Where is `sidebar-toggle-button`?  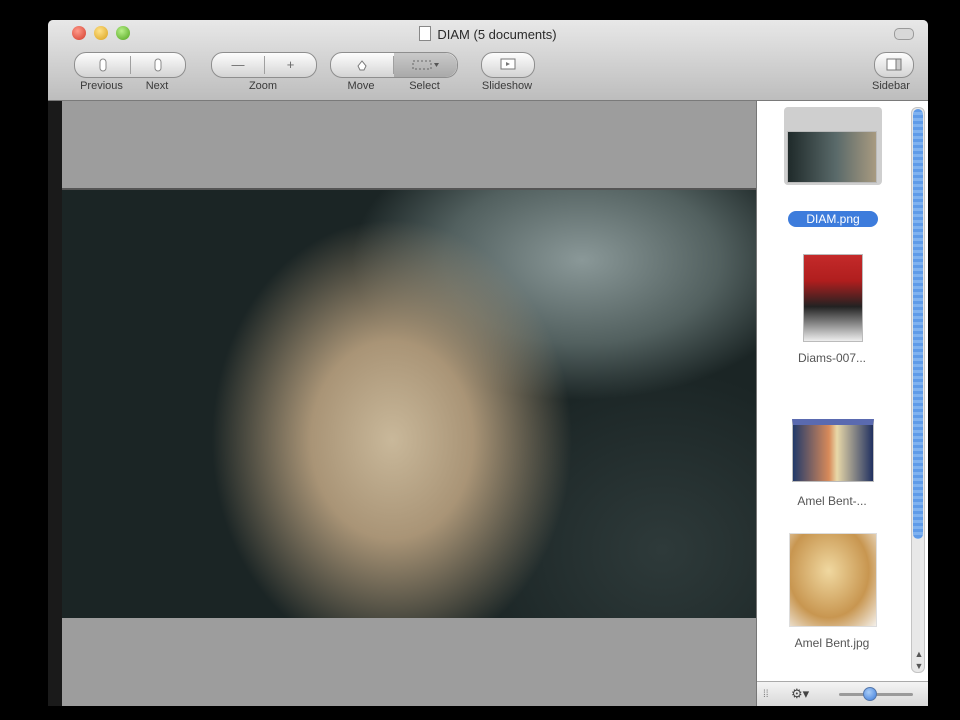
sidebar-toggle-button is located at coordinates (894, 65).